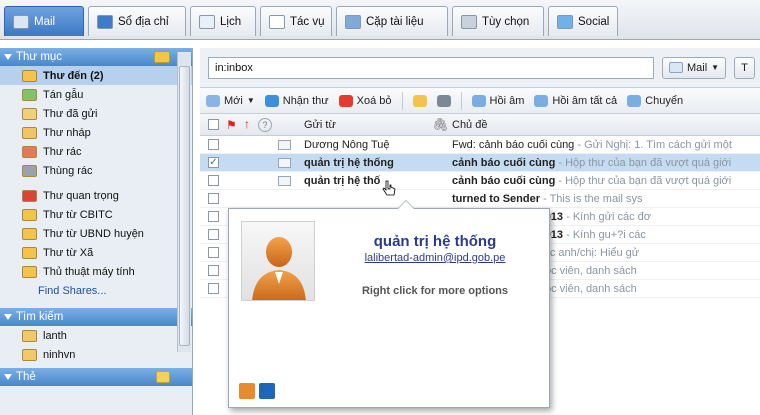 The width and height of the screenshot is (760, 415). What do you see at coordinates (96, 377) in the screenshot?
I see `tags-section-header: Thẻ` at bounding box center [96, 377].